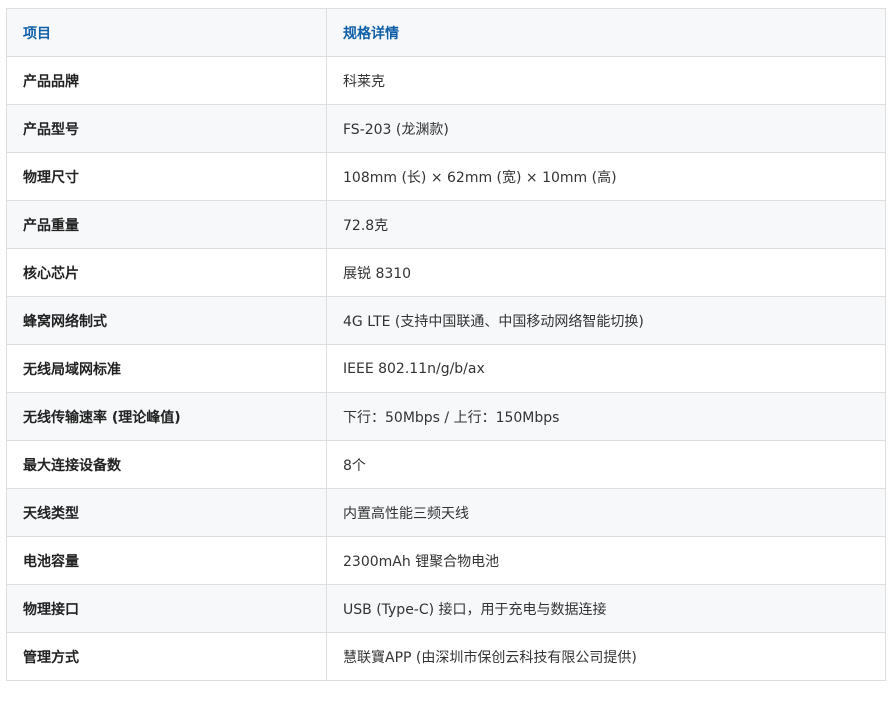  Describe the element at coordinates (606, 464) in the screenshot. I see `row-item-value: 8个` at that location.